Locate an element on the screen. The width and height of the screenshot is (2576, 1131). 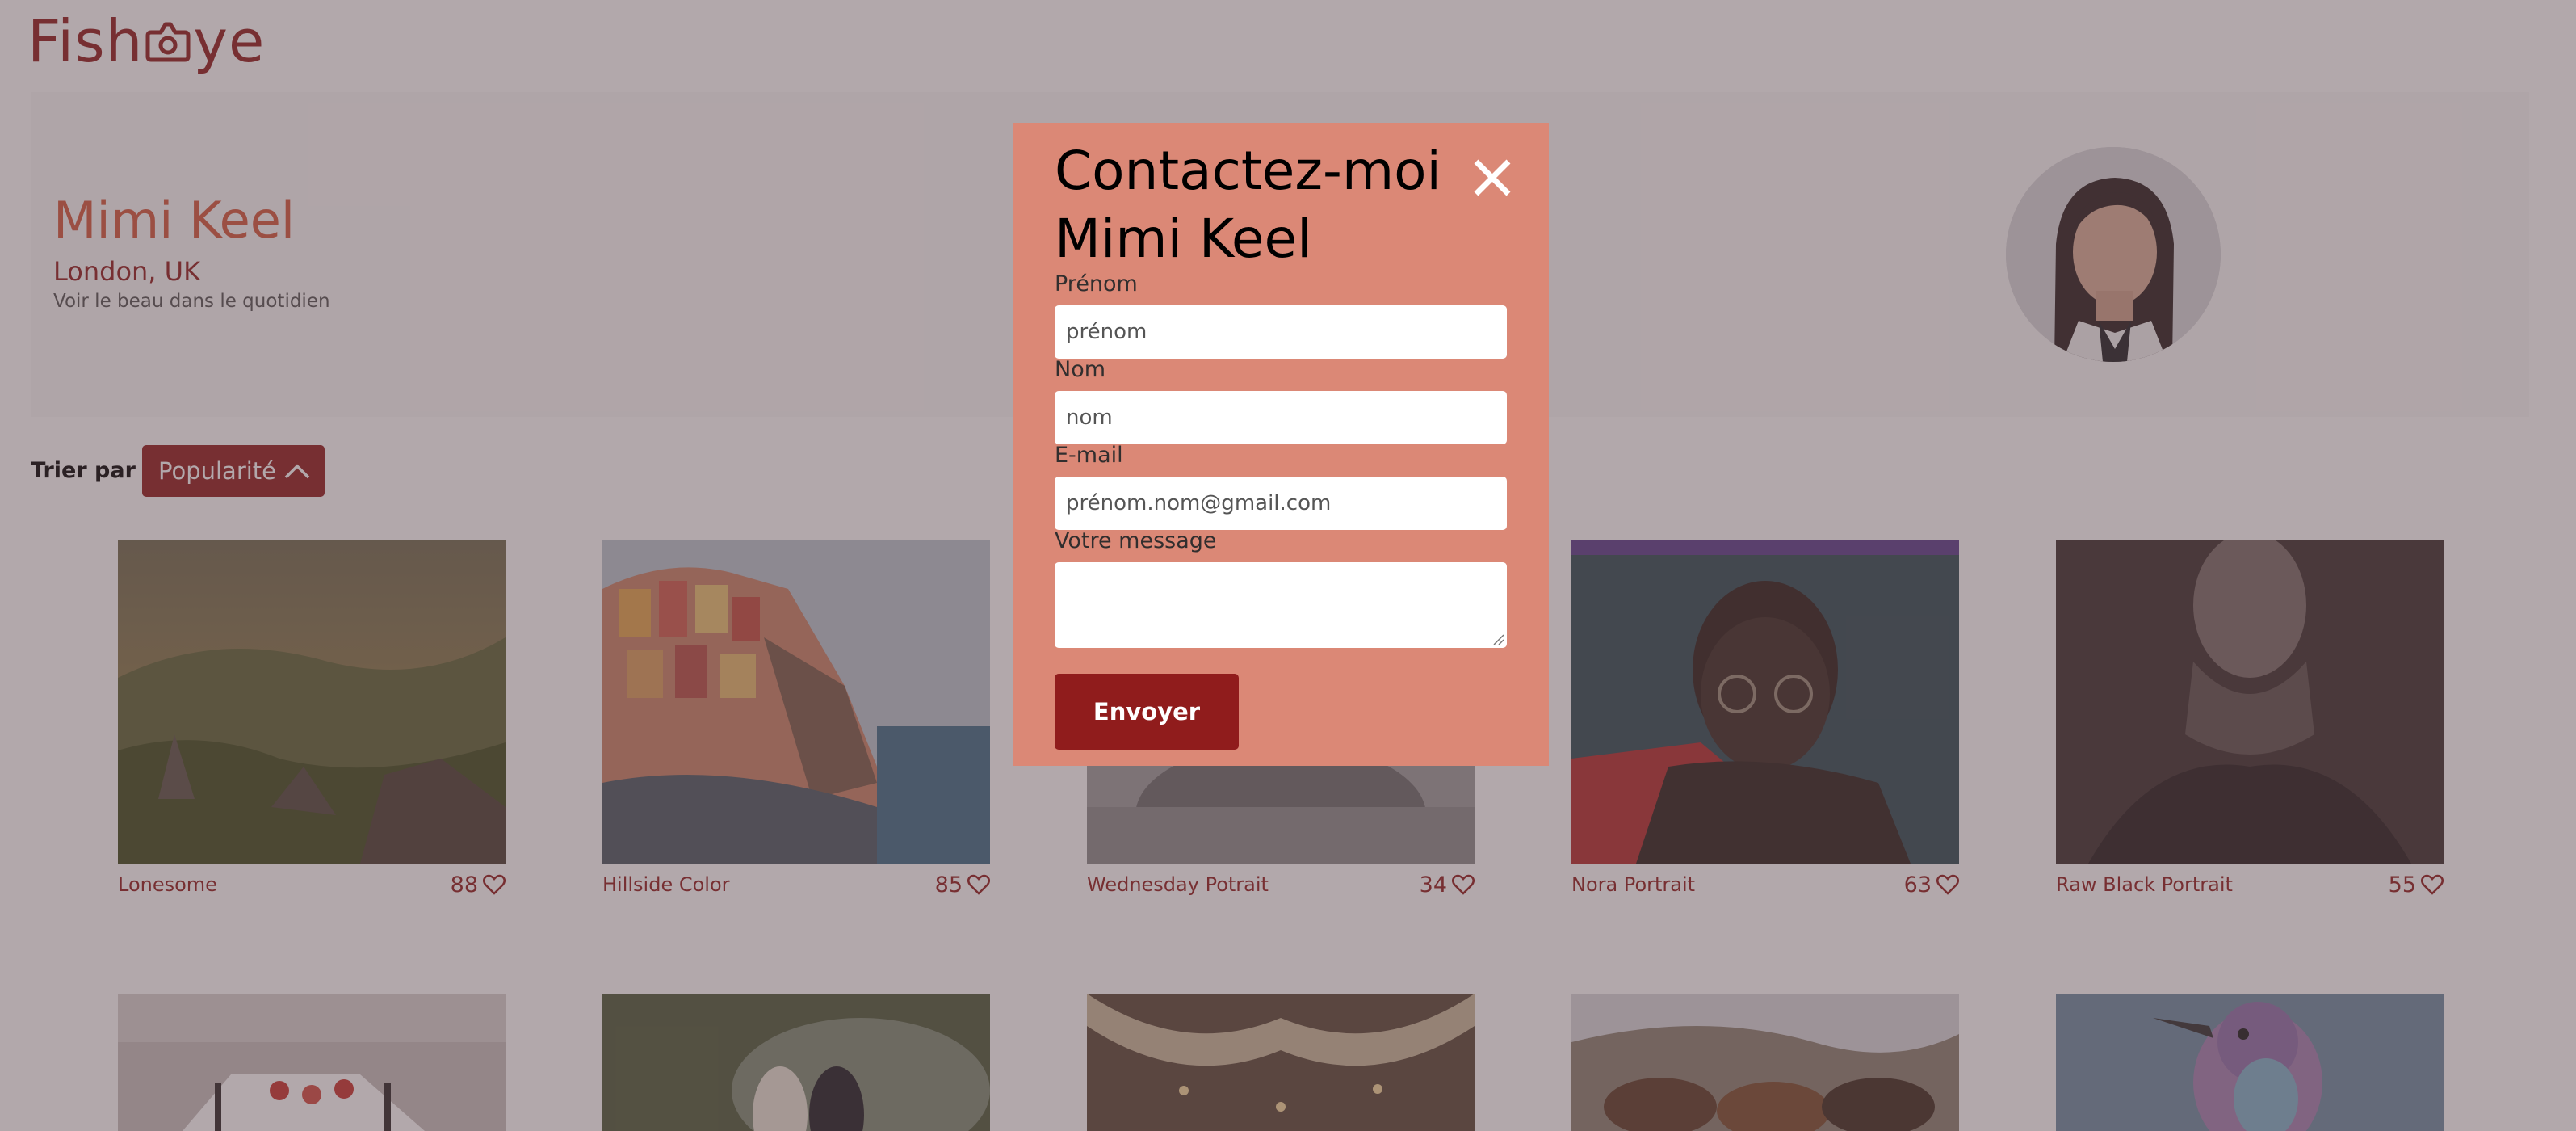
firstname-input: prénom is located at coordinates (1281, 332).